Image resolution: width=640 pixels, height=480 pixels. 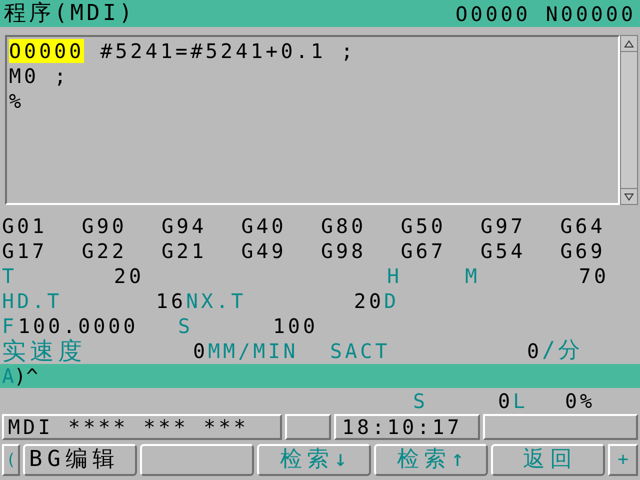 I want to click on g-code: G54, so click(x=503, y=250).